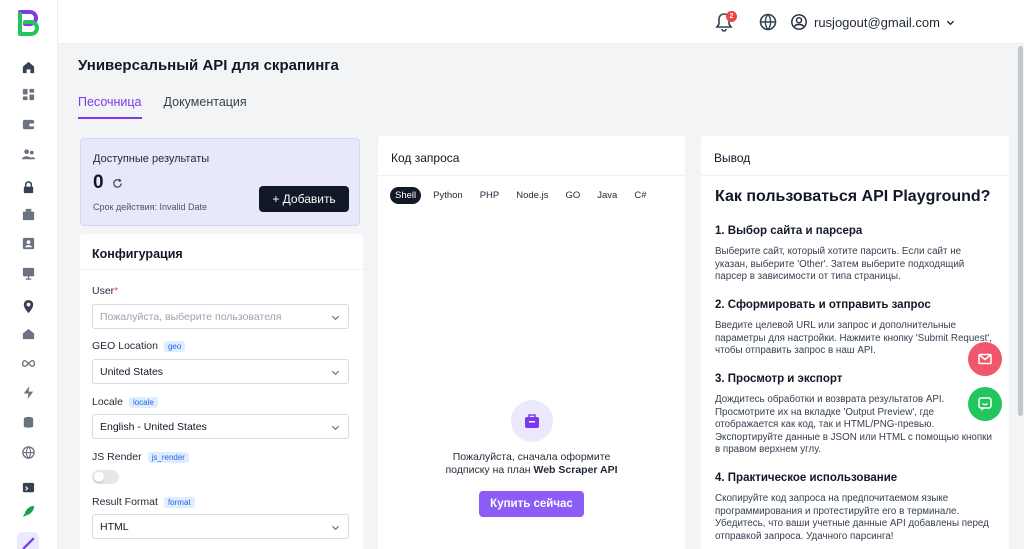 The image size is (1024, 549). I want to click on js-render-toggle, so click(105, 477).